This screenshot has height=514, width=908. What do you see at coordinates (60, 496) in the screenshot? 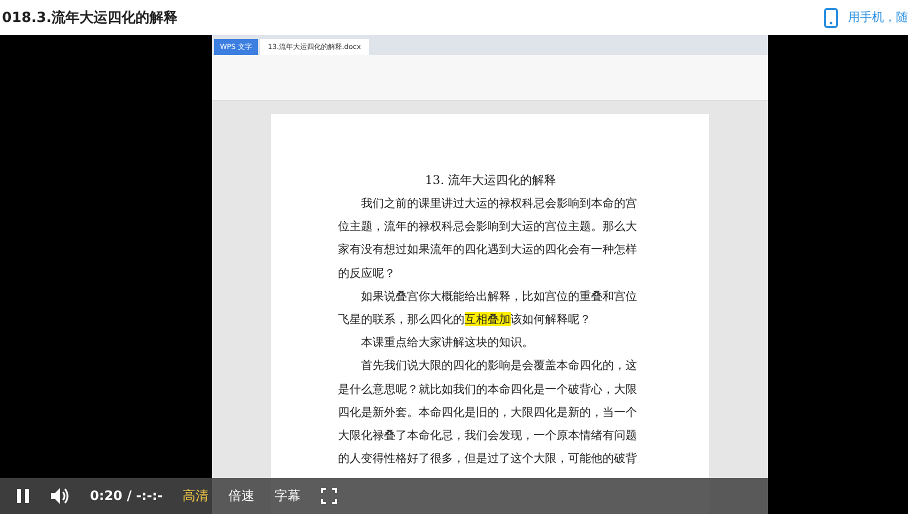
I see `volume-icon` at bounding box center [60, 496].